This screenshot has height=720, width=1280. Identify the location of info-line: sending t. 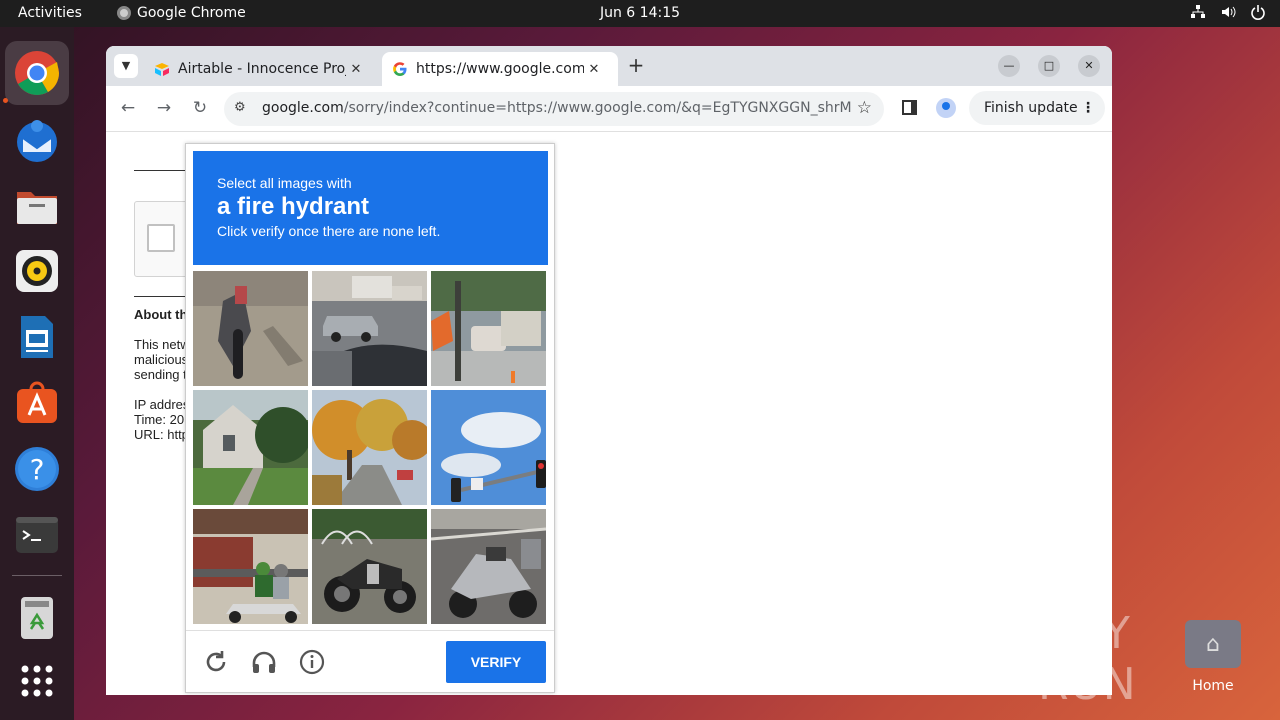
(160, 374).